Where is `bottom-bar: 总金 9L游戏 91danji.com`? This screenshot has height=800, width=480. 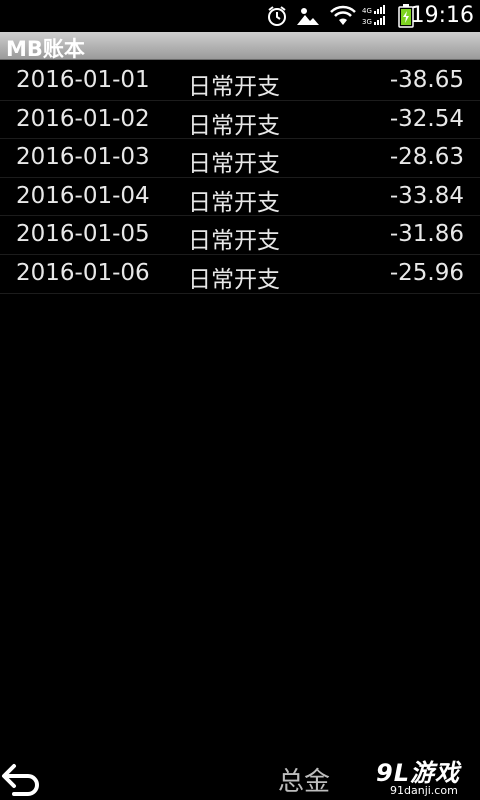
bottom-bar: 总金 9L游戏 91danji.com is located at coordinates (240, 776).